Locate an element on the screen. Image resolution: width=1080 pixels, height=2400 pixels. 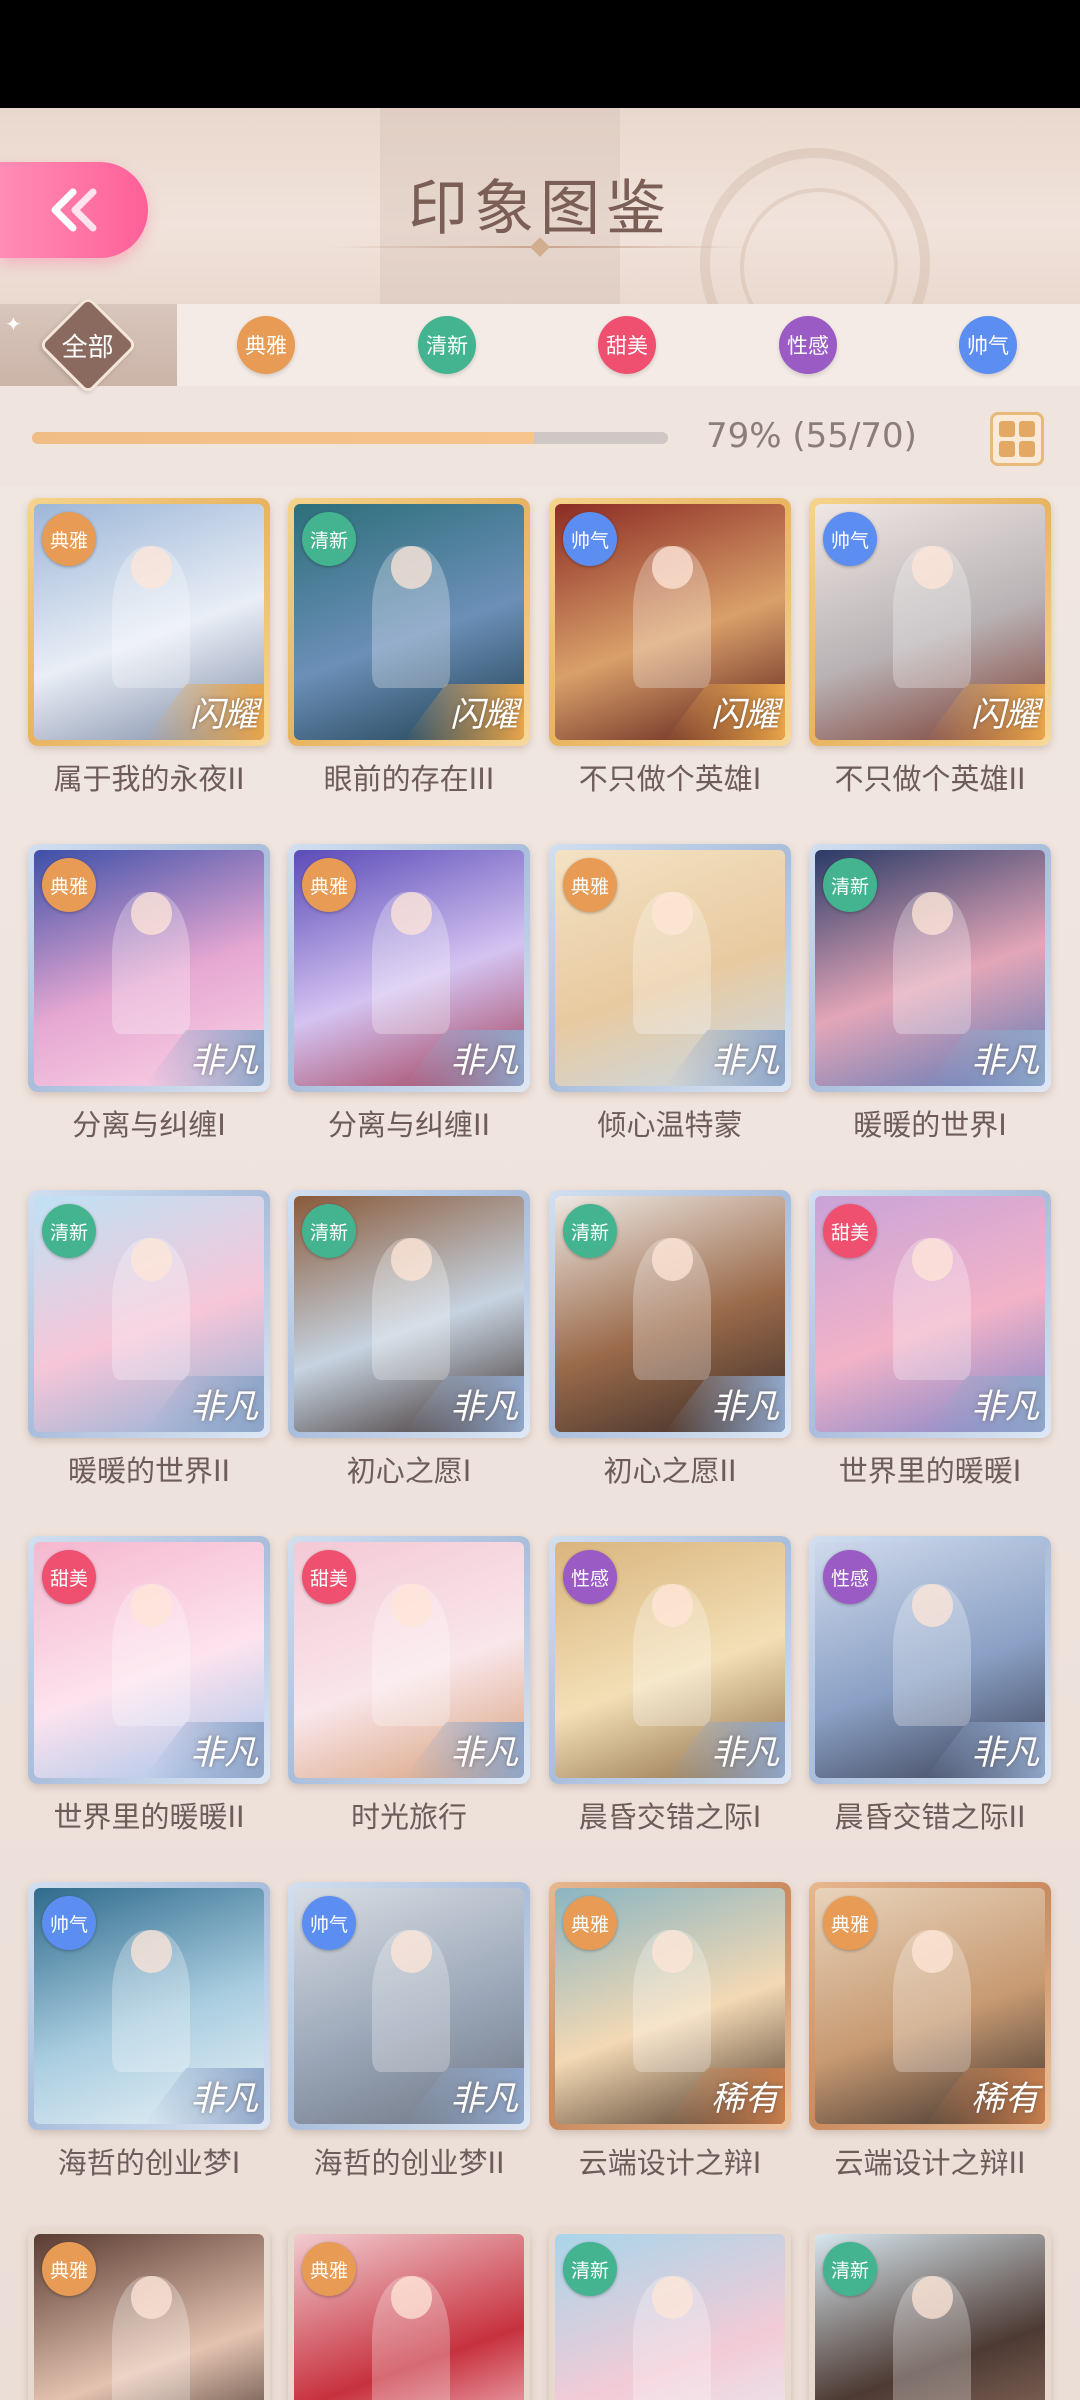
rarity-label: 稀有 is located at coordinates (745, 2099).